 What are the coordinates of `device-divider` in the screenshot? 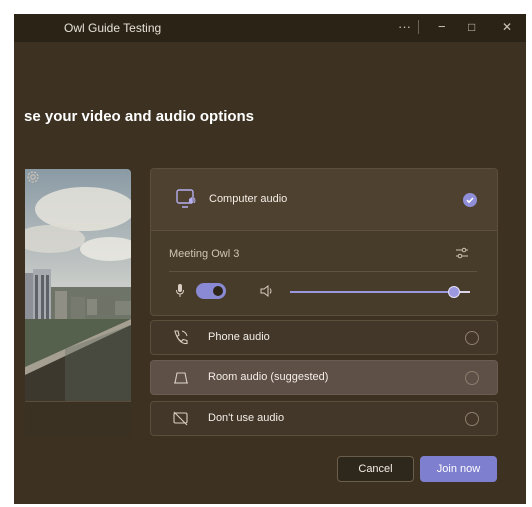 It's located at (323, 271).